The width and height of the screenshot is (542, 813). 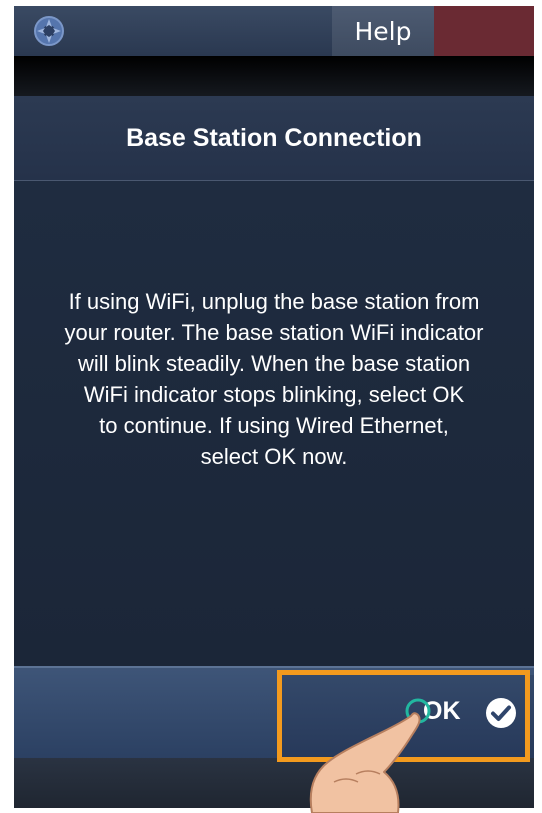 What do you see at coordinates (49, 31) in the screenshot?
I see `app-logo-icon` at bounding box center [49, 31].